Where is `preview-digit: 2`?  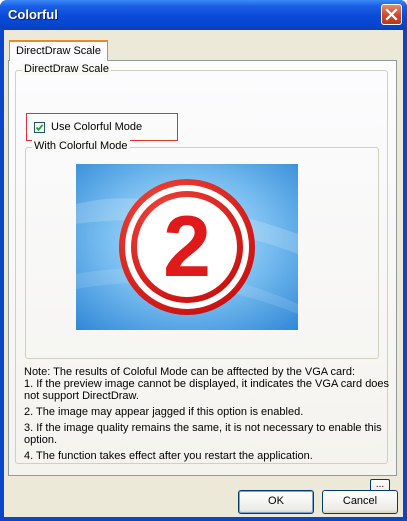 preview-digit: 2 is located at coordinates (187, 247).